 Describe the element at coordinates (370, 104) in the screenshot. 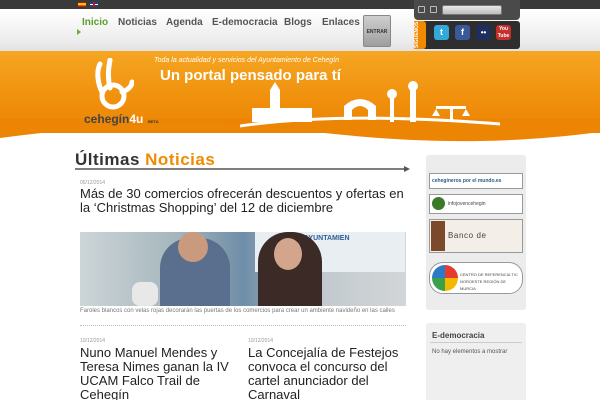

I see `town-skyline-illustration` at that location.